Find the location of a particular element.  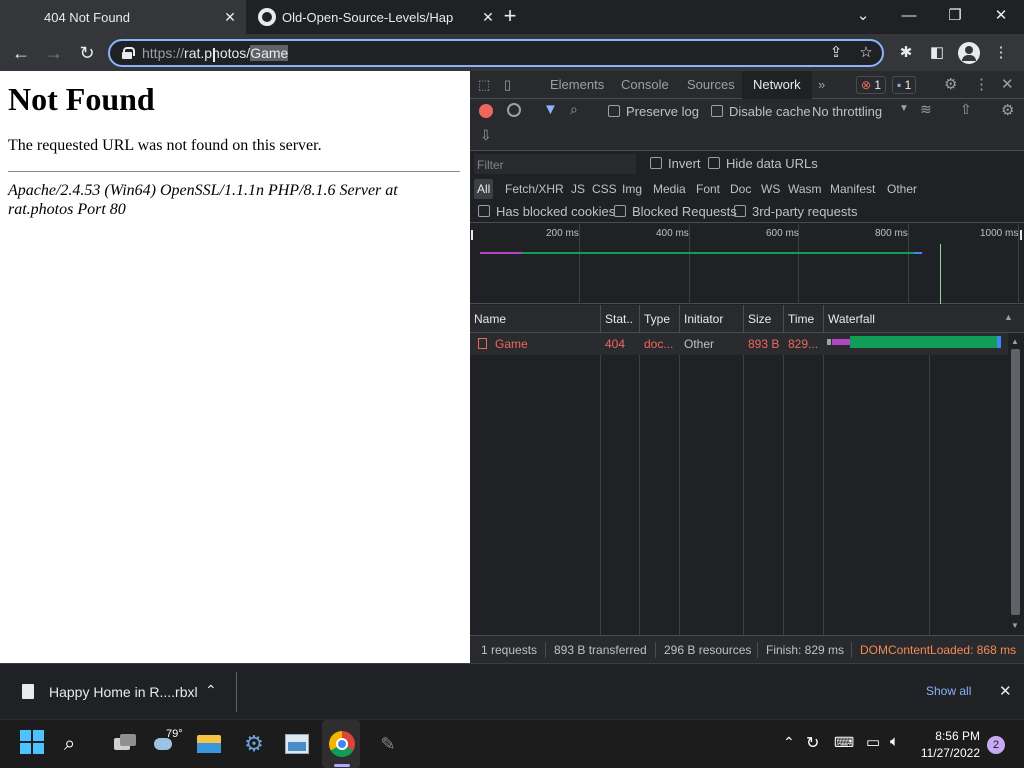

tab-console: Console is located at coordinates (645, 85).